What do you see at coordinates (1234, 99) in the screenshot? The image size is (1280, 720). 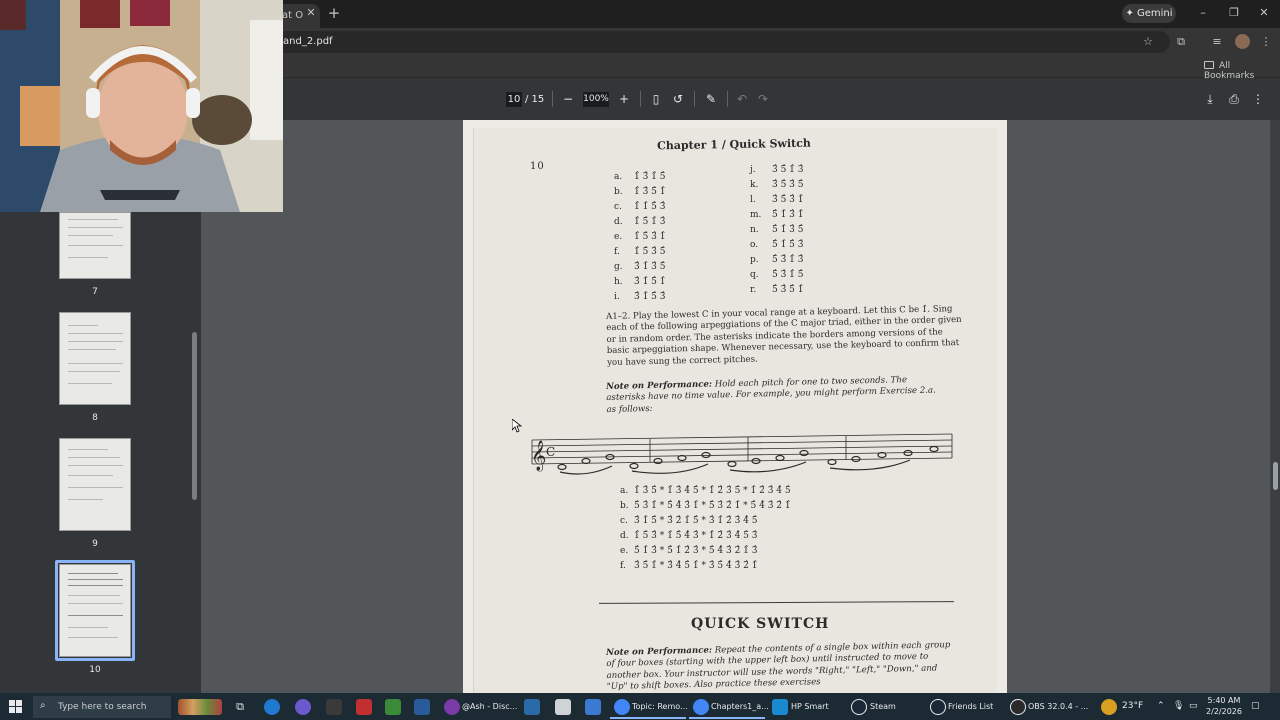 I see `print-icon: ⎙` at bounding box center [1234, 99].